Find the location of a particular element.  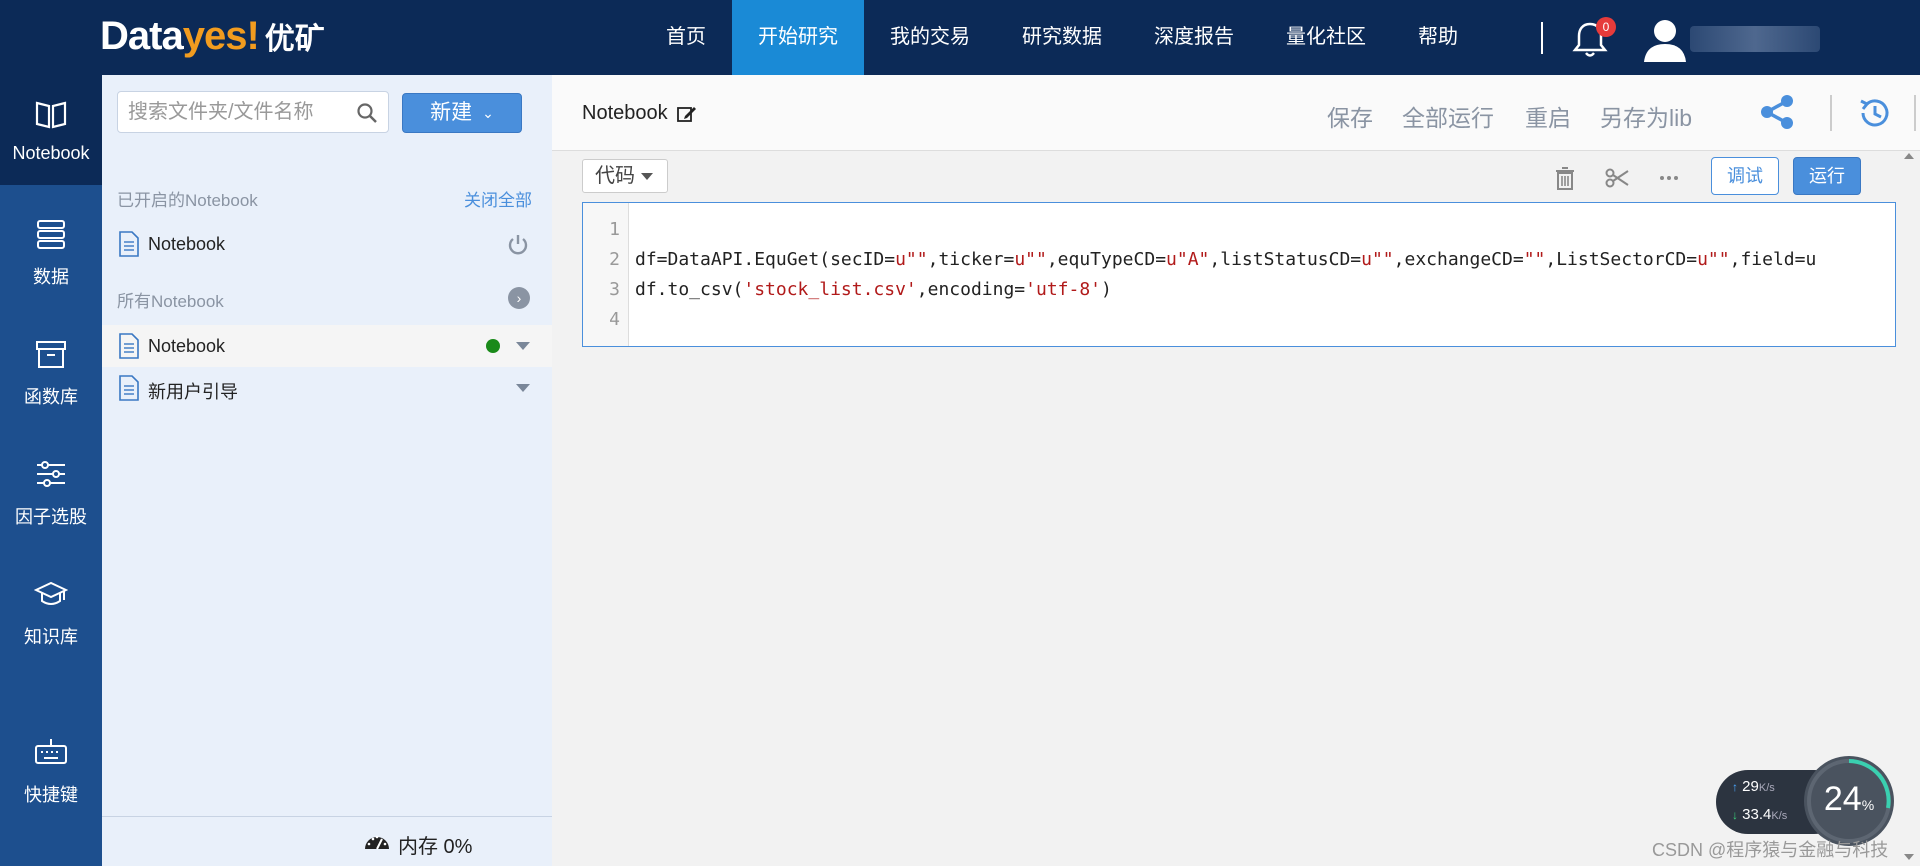

upload-arrow-icon: ↑ is located at coordinates (1735, 787).